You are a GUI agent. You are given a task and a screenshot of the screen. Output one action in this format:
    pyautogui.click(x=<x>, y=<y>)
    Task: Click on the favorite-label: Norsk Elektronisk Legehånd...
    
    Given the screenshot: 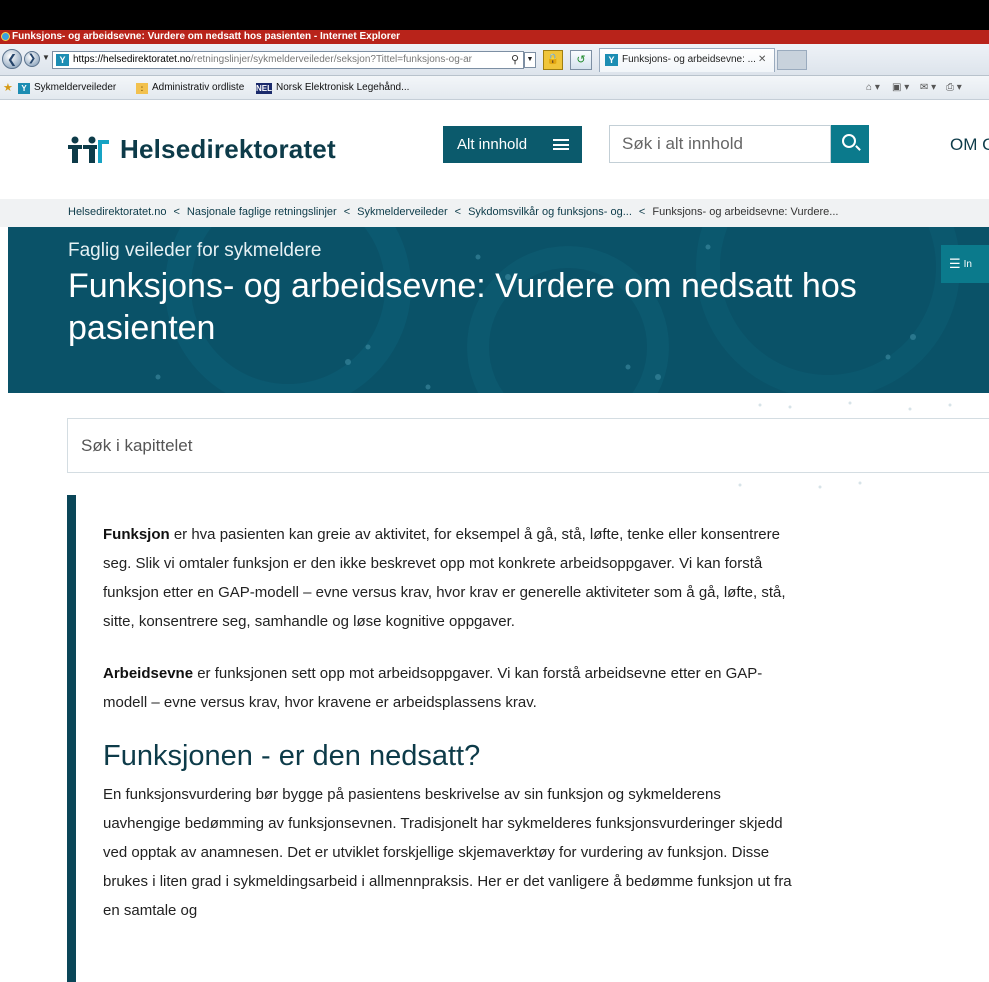 What is the action you would take?
    pyautogui.click(x=343, y=87)
    